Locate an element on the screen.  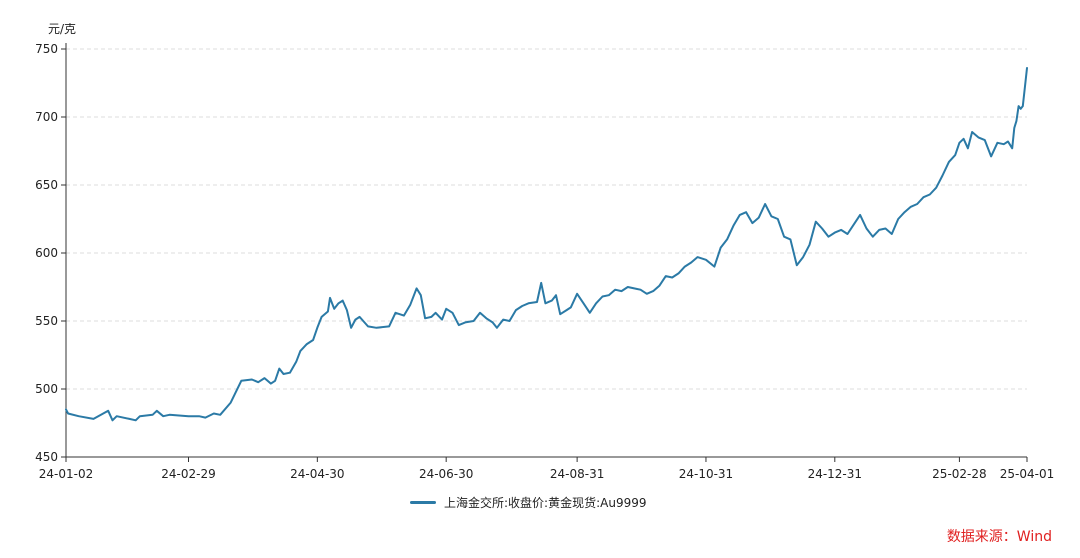
chart-legend: 上海金交所:收盘价:黄金现货:Au9999 is located at coordinates (528, 502).